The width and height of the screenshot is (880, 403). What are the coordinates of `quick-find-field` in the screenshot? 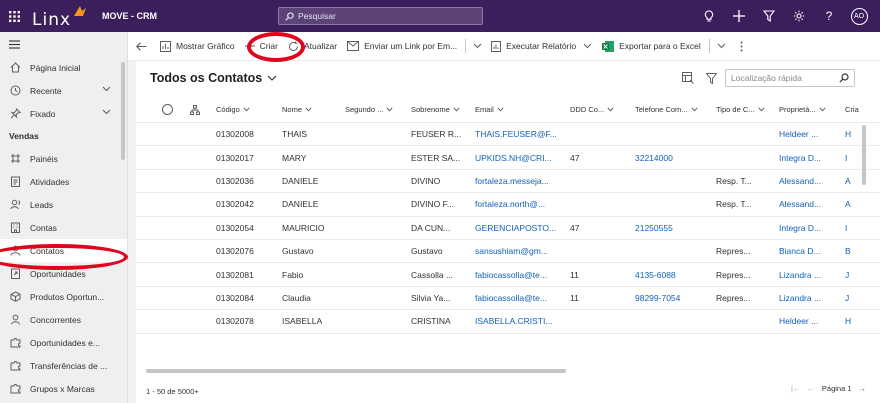 It's located at (790, 78).